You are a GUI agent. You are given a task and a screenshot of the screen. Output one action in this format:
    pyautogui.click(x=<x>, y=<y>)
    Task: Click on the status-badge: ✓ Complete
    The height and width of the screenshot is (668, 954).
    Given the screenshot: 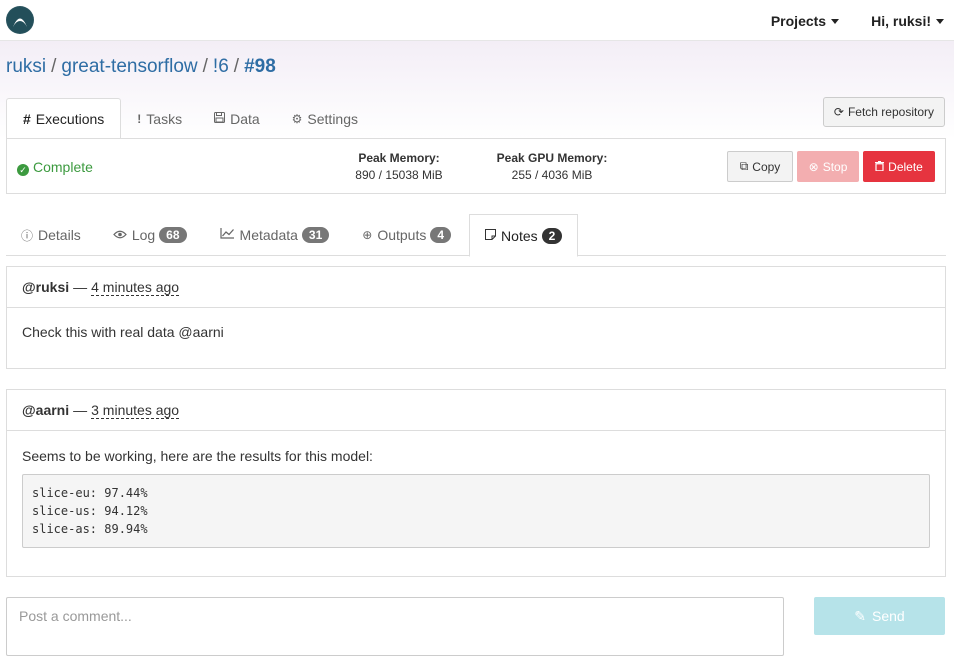 What is the action you would take?
    pyautogui.click(x=55, y=167)
    